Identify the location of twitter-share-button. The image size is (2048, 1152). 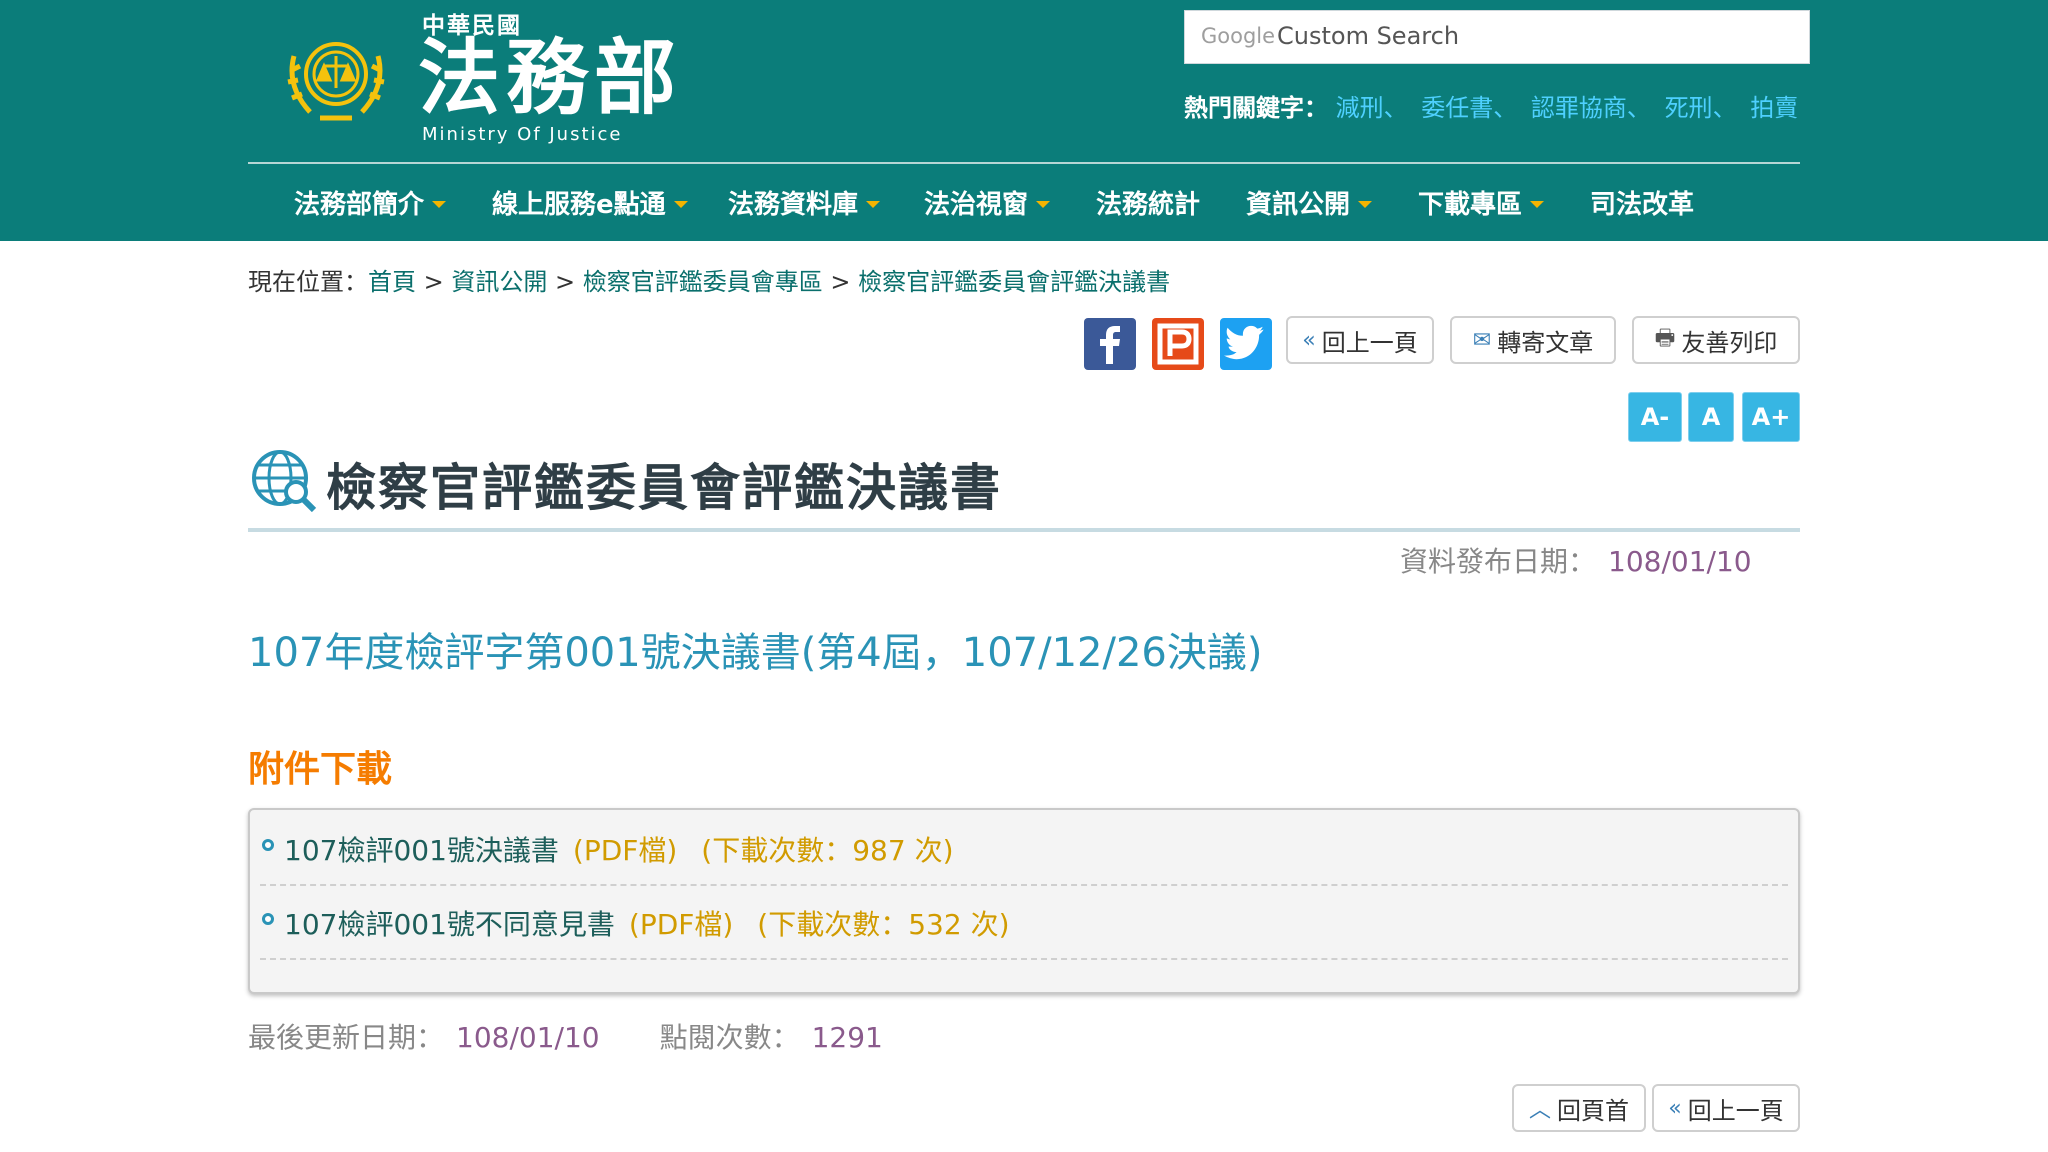
(1246, 344).